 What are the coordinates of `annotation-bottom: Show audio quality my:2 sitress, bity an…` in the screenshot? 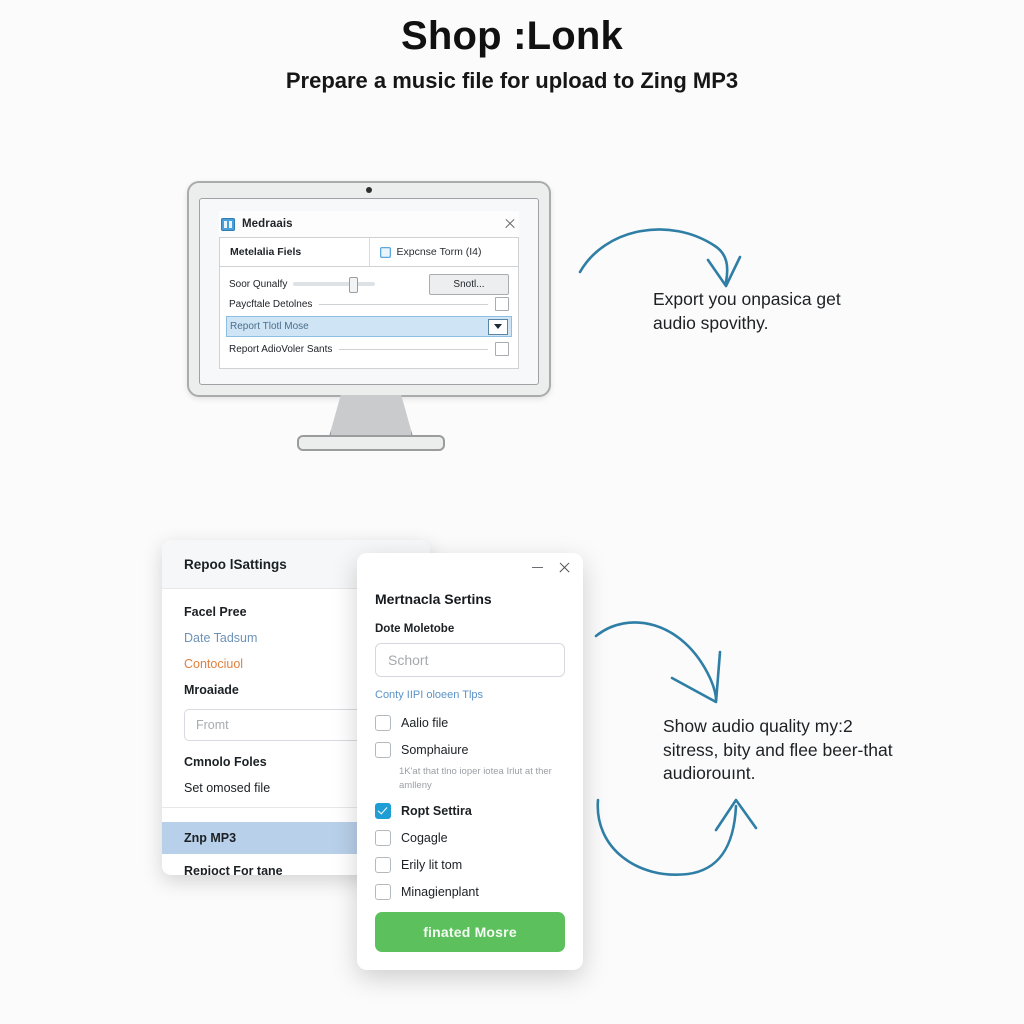 It's located at (778, 750).